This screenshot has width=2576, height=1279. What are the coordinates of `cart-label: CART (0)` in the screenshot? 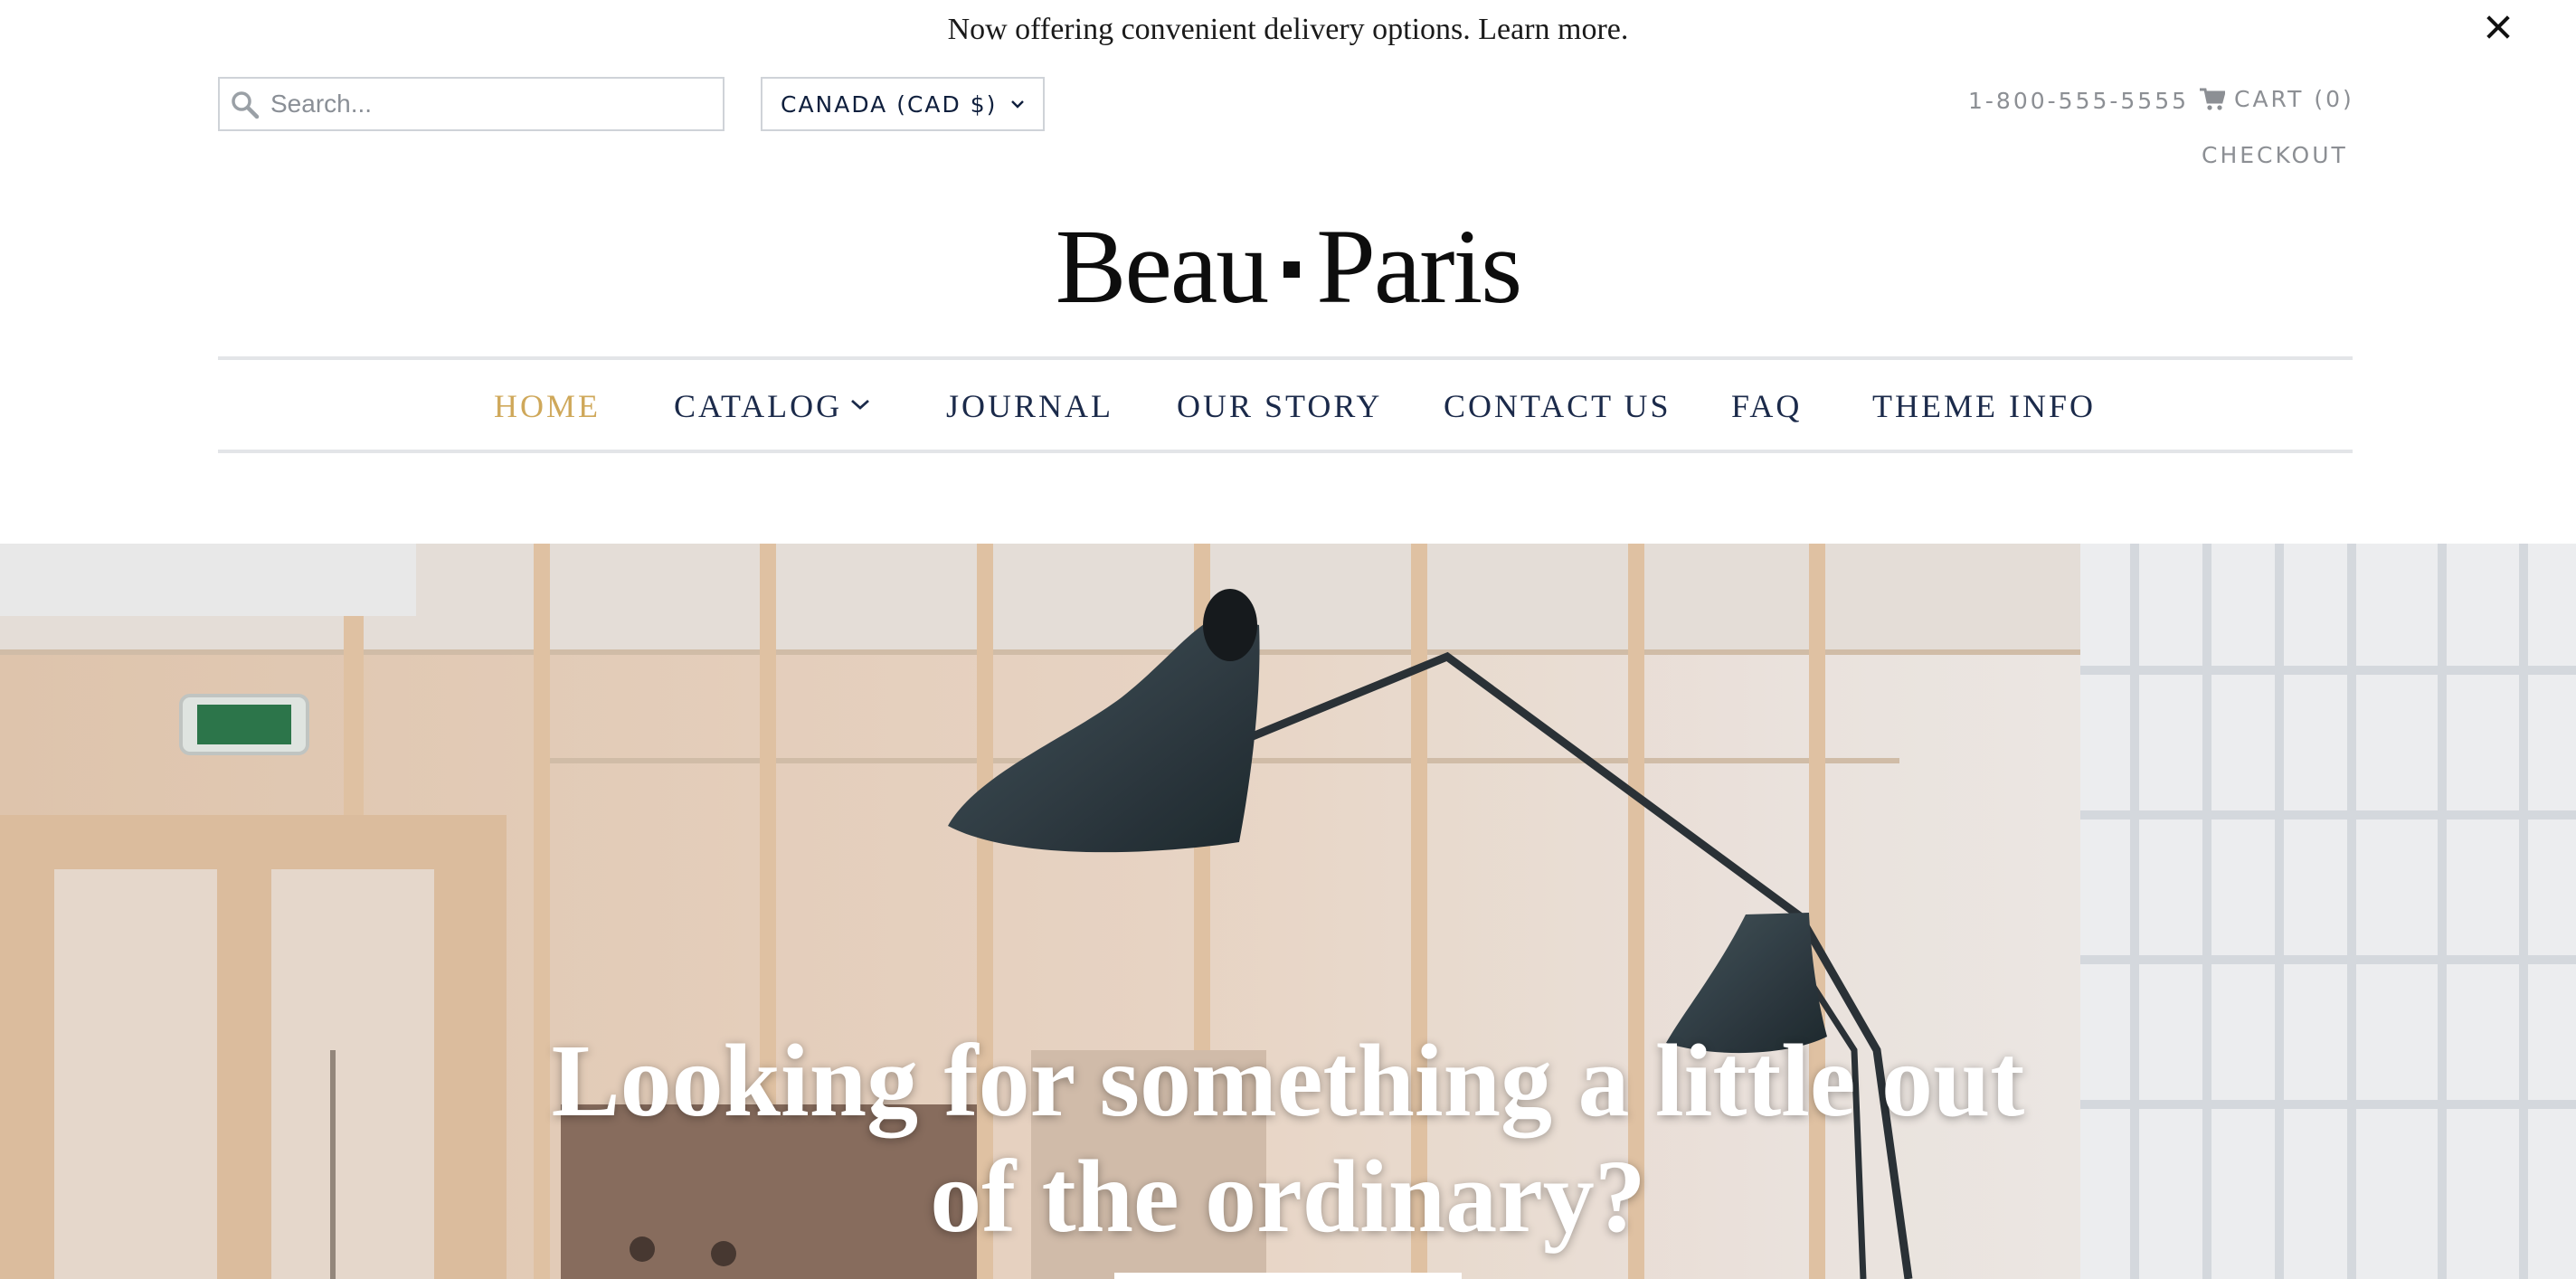 It's located at (2294, 99).